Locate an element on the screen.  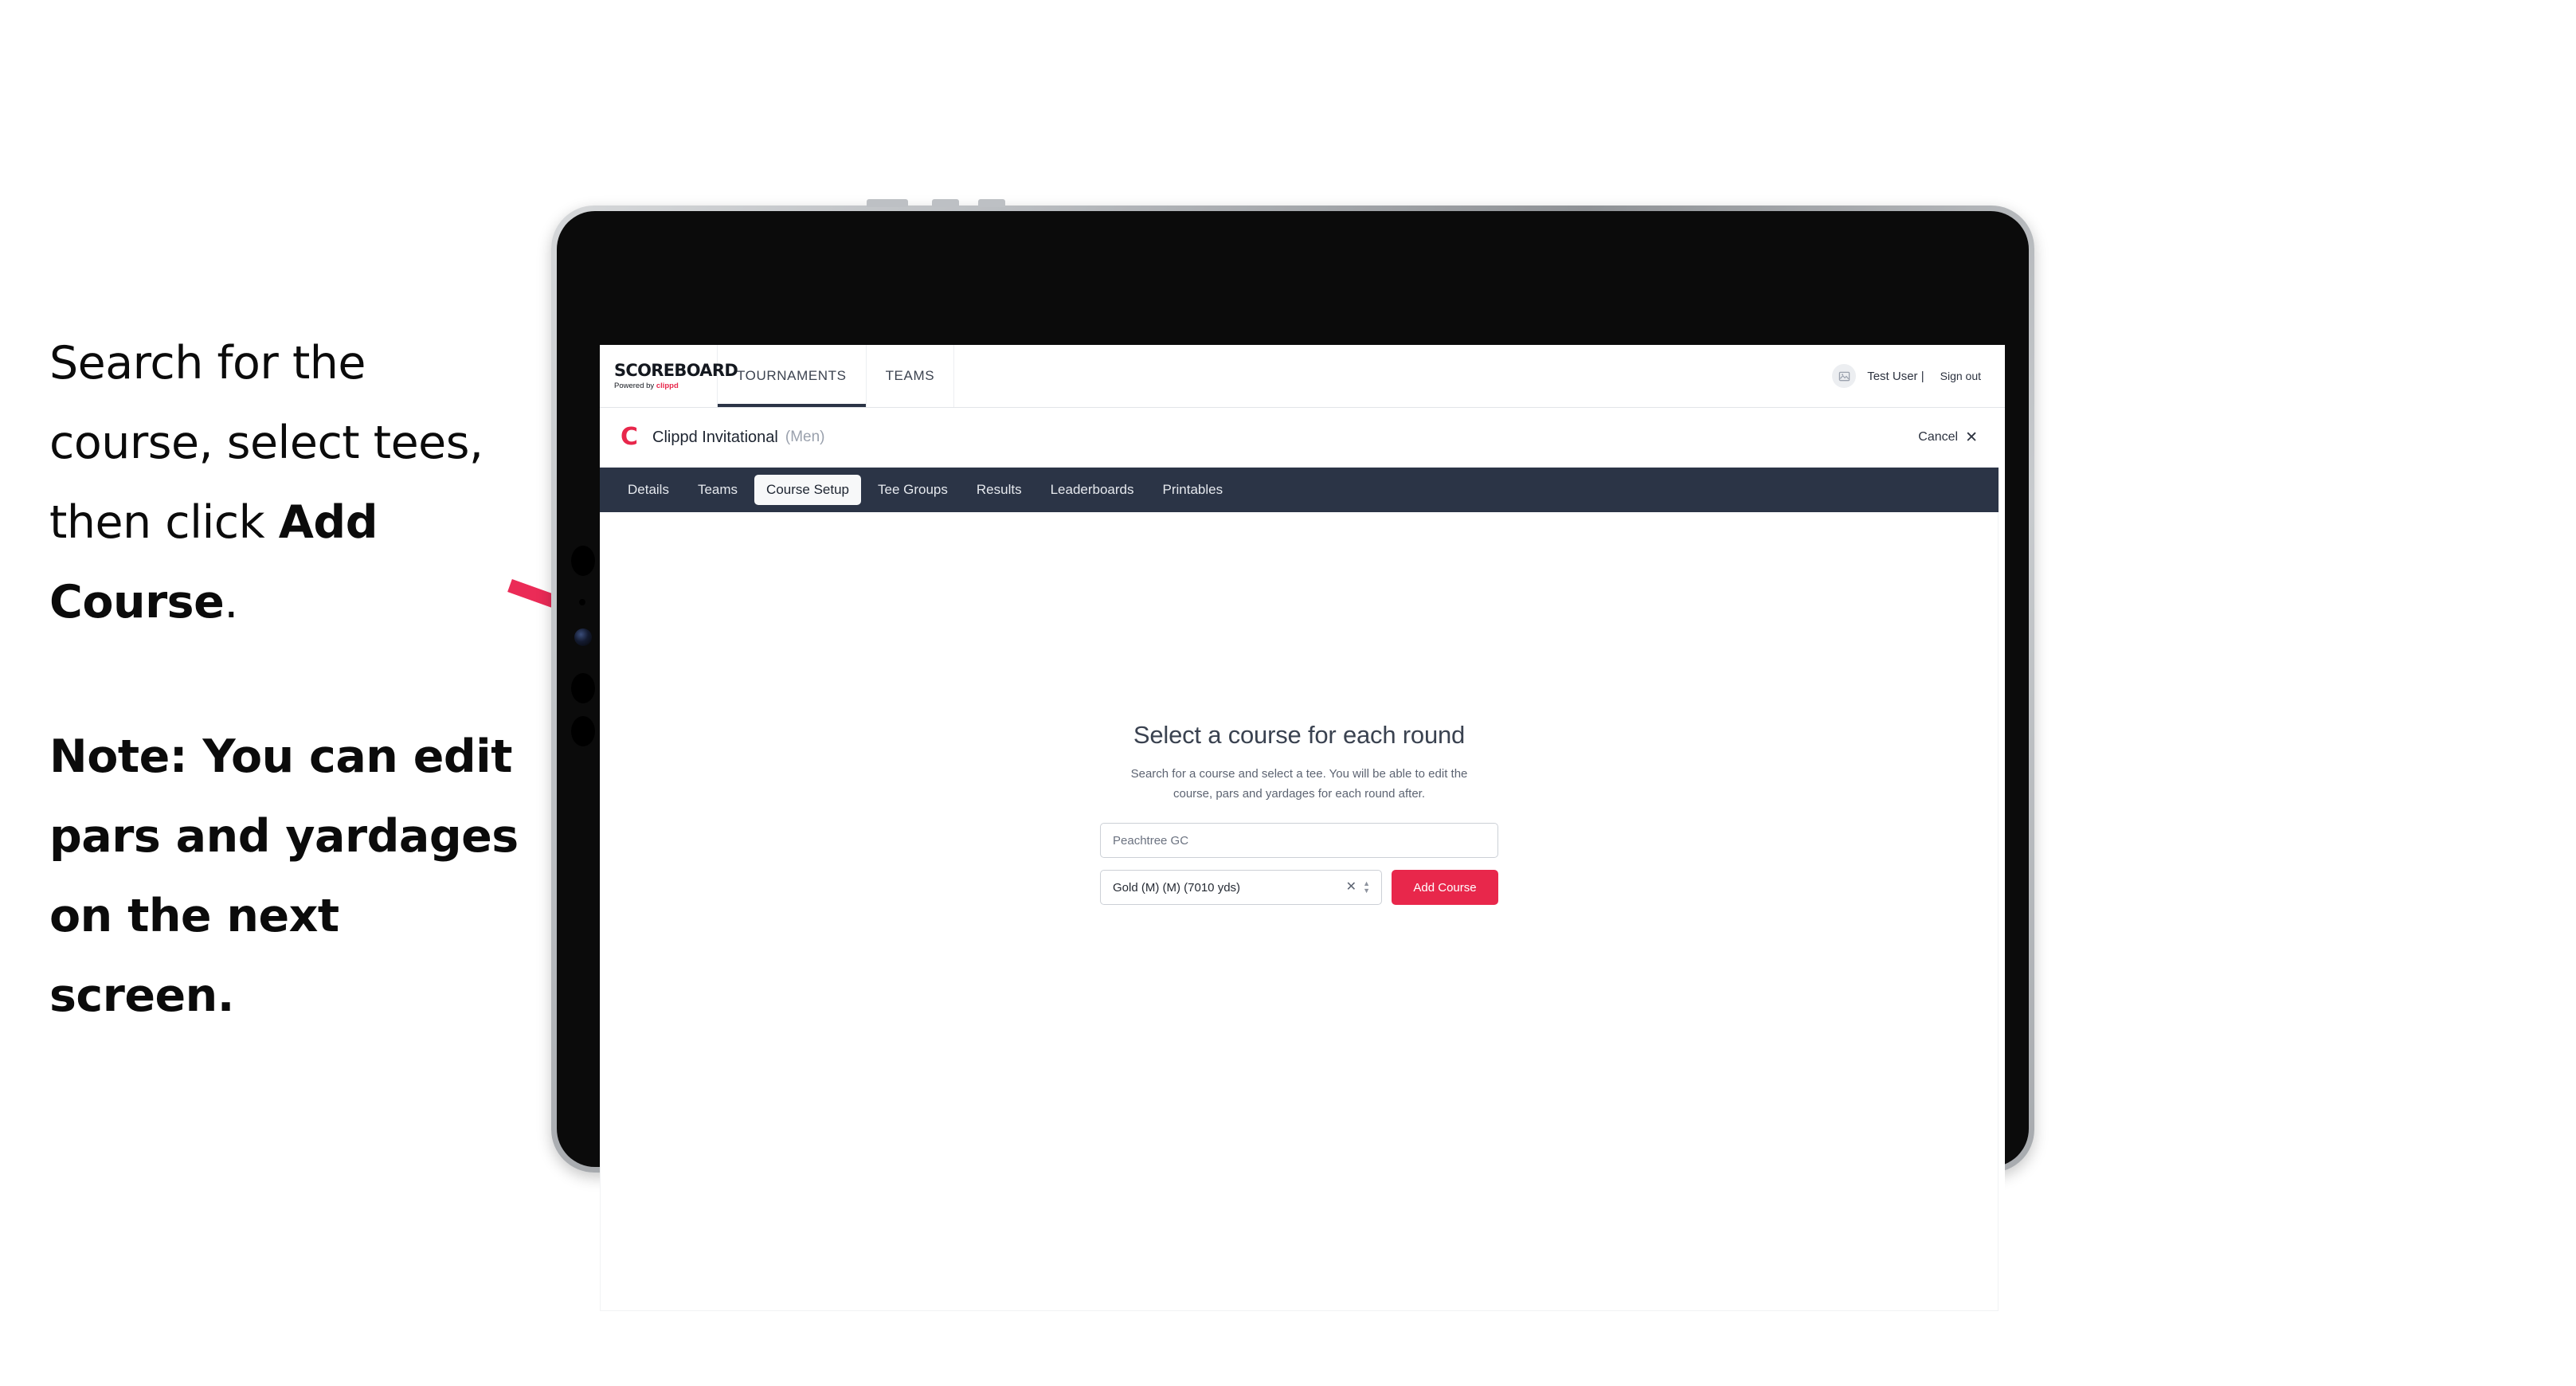
tee-select: Gold (M) (M) (7010 yds) ✕ ▲ ▼ is located at coordinates (1241, 887).